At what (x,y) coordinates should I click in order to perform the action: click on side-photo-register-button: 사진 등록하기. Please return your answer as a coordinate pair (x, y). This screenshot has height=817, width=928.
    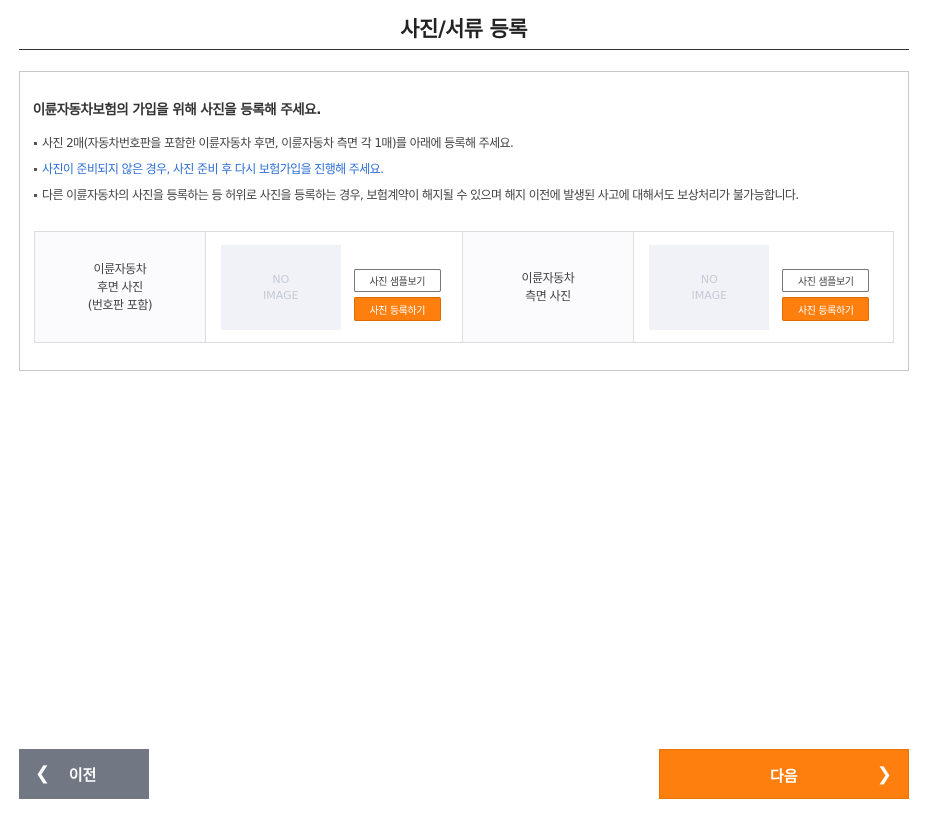
    Looking at the image, I should click on (826, 309).